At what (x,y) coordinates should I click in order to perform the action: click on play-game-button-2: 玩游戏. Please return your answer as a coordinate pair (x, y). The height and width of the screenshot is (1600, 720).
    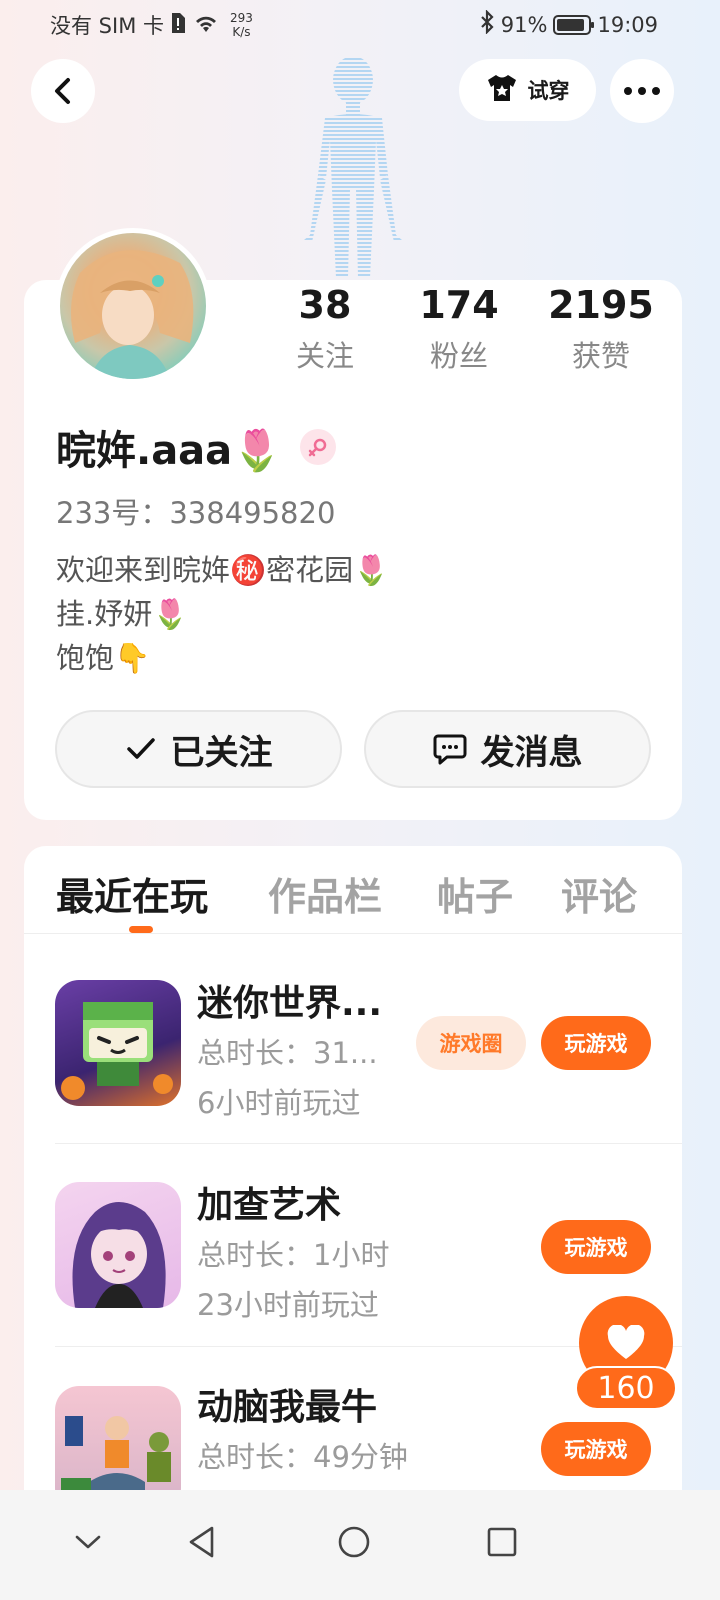
    Looking at the image, I should click on (596, 1247).